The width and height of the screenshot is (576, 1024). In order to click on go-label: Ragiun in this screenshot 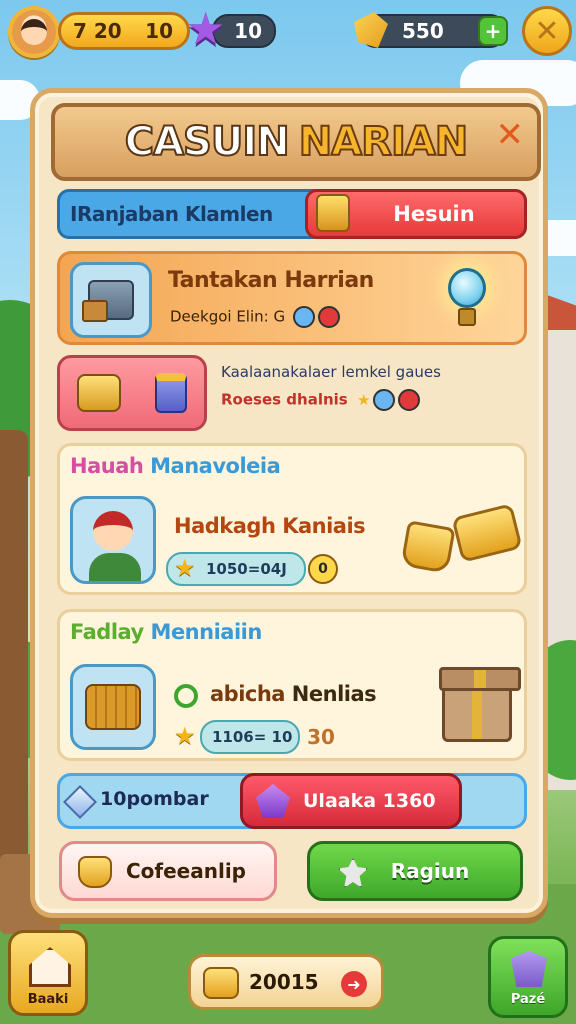, I will do `click(430, 871)`.